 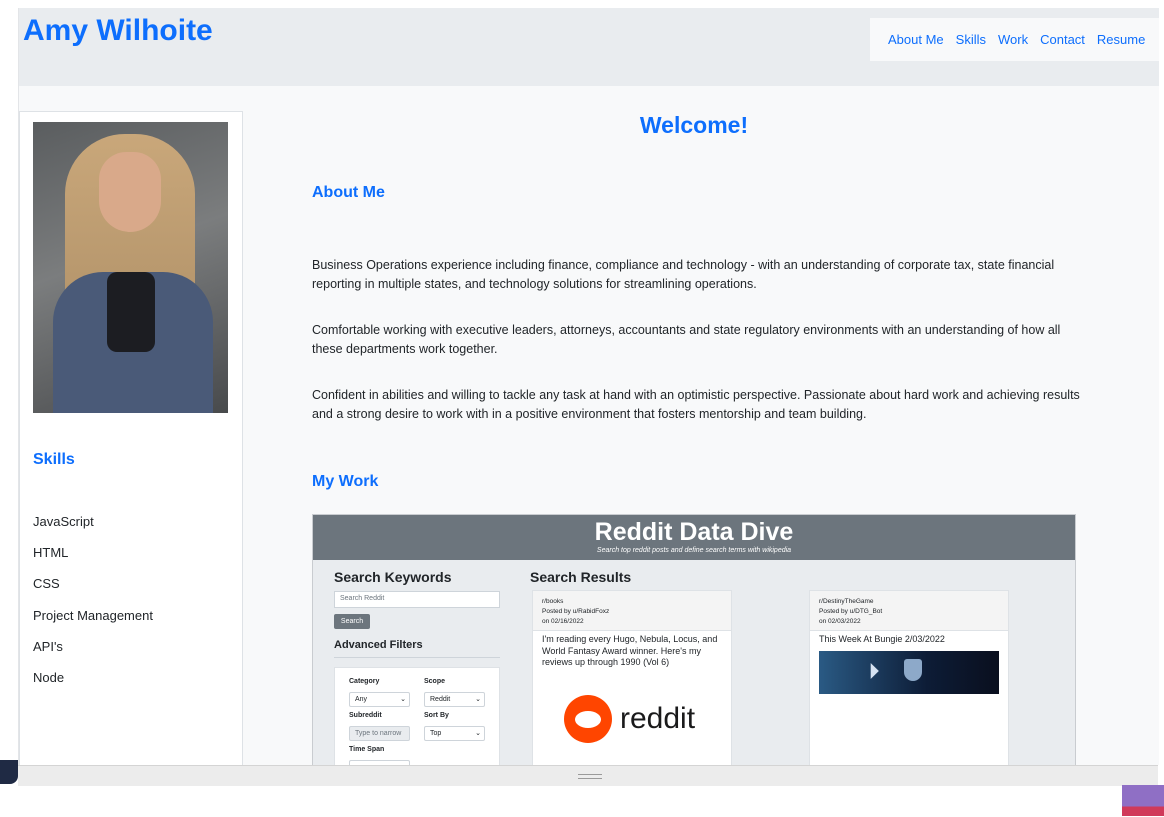 What do you see at coordinates (454, 699) in the screenshot?
I see `scope-select: Reddit ⌄` at bounding box center [454, 699].